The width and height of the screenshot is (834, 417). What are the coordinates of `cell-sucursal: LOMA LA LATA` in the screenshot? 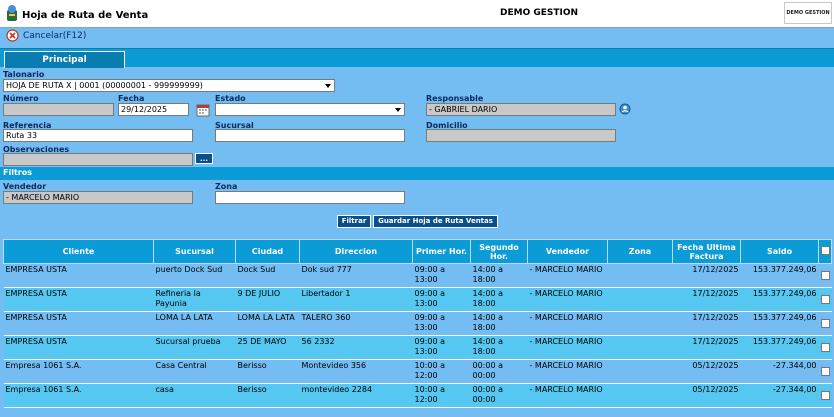 It's located at (194, 323).